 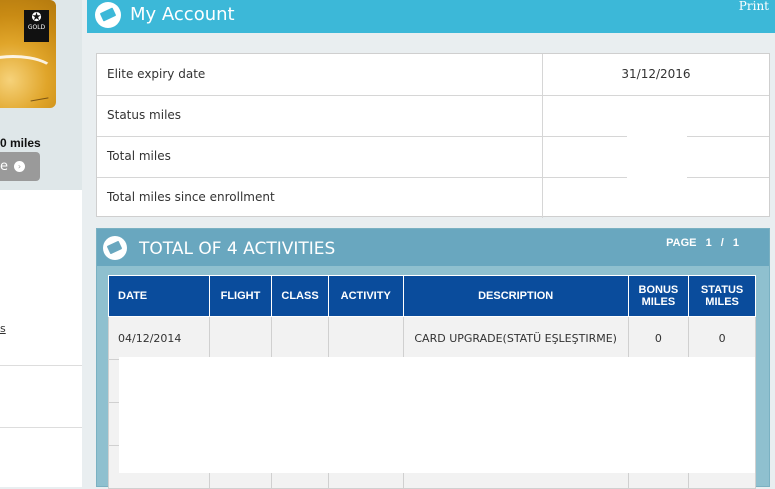 I want to click on card-swoosh, so click(x=28, y=73).